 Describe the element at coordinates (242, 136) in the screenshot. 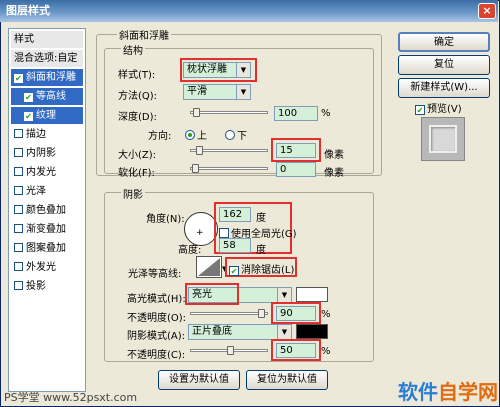

I see `direction-down-label: 下` at that location.